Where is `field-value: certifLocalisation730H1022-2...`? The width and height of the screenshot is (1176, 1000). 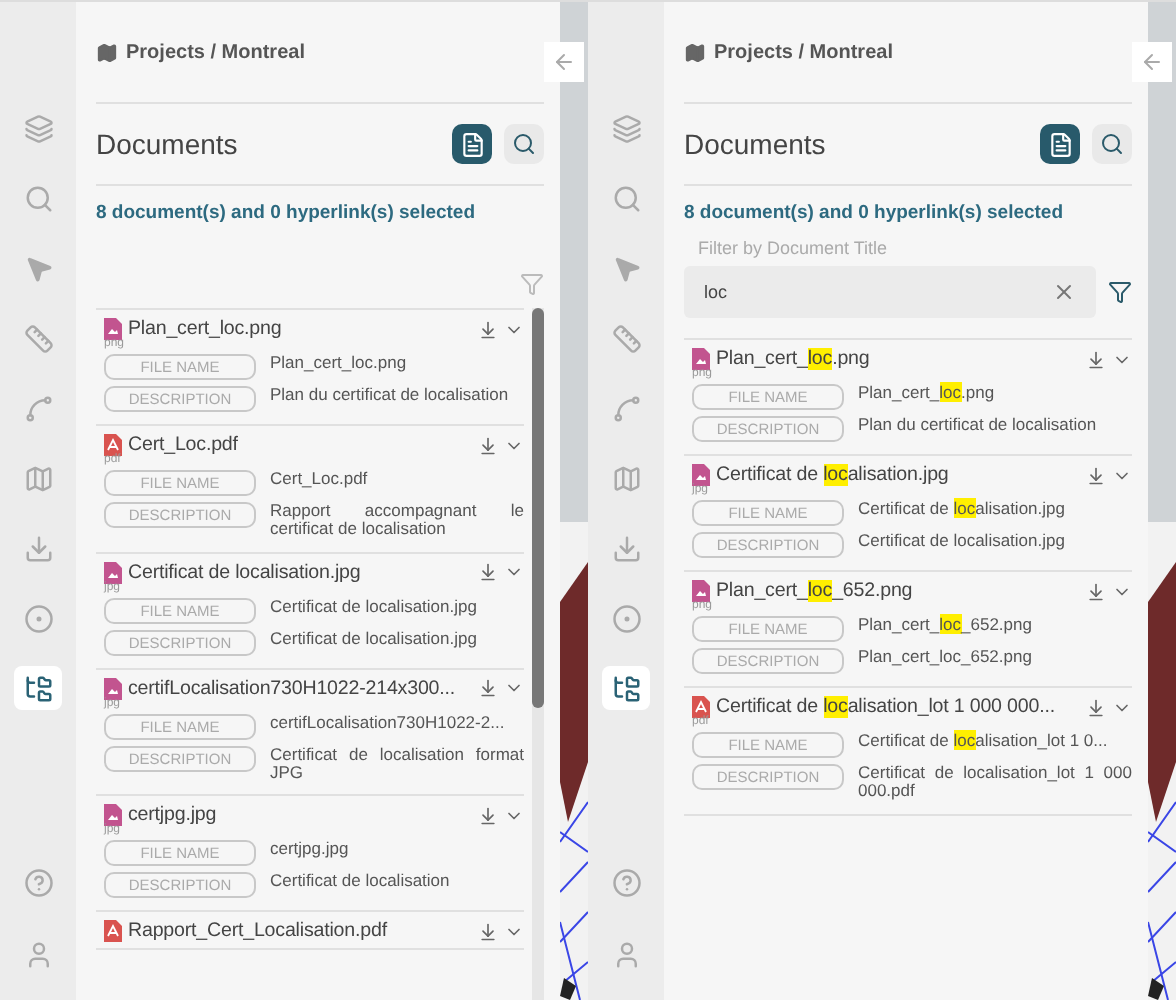
field-value: certifLocalisation730H1022-2... is located at coordinates (388, 723).